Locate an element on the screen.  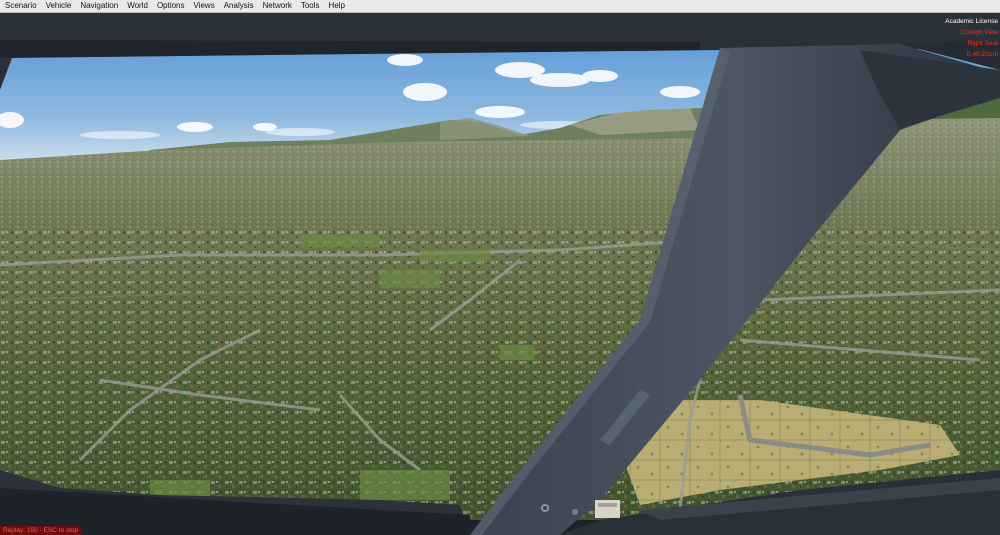
menu-vehicle: Vehicle is located at coordinates (58, 6).